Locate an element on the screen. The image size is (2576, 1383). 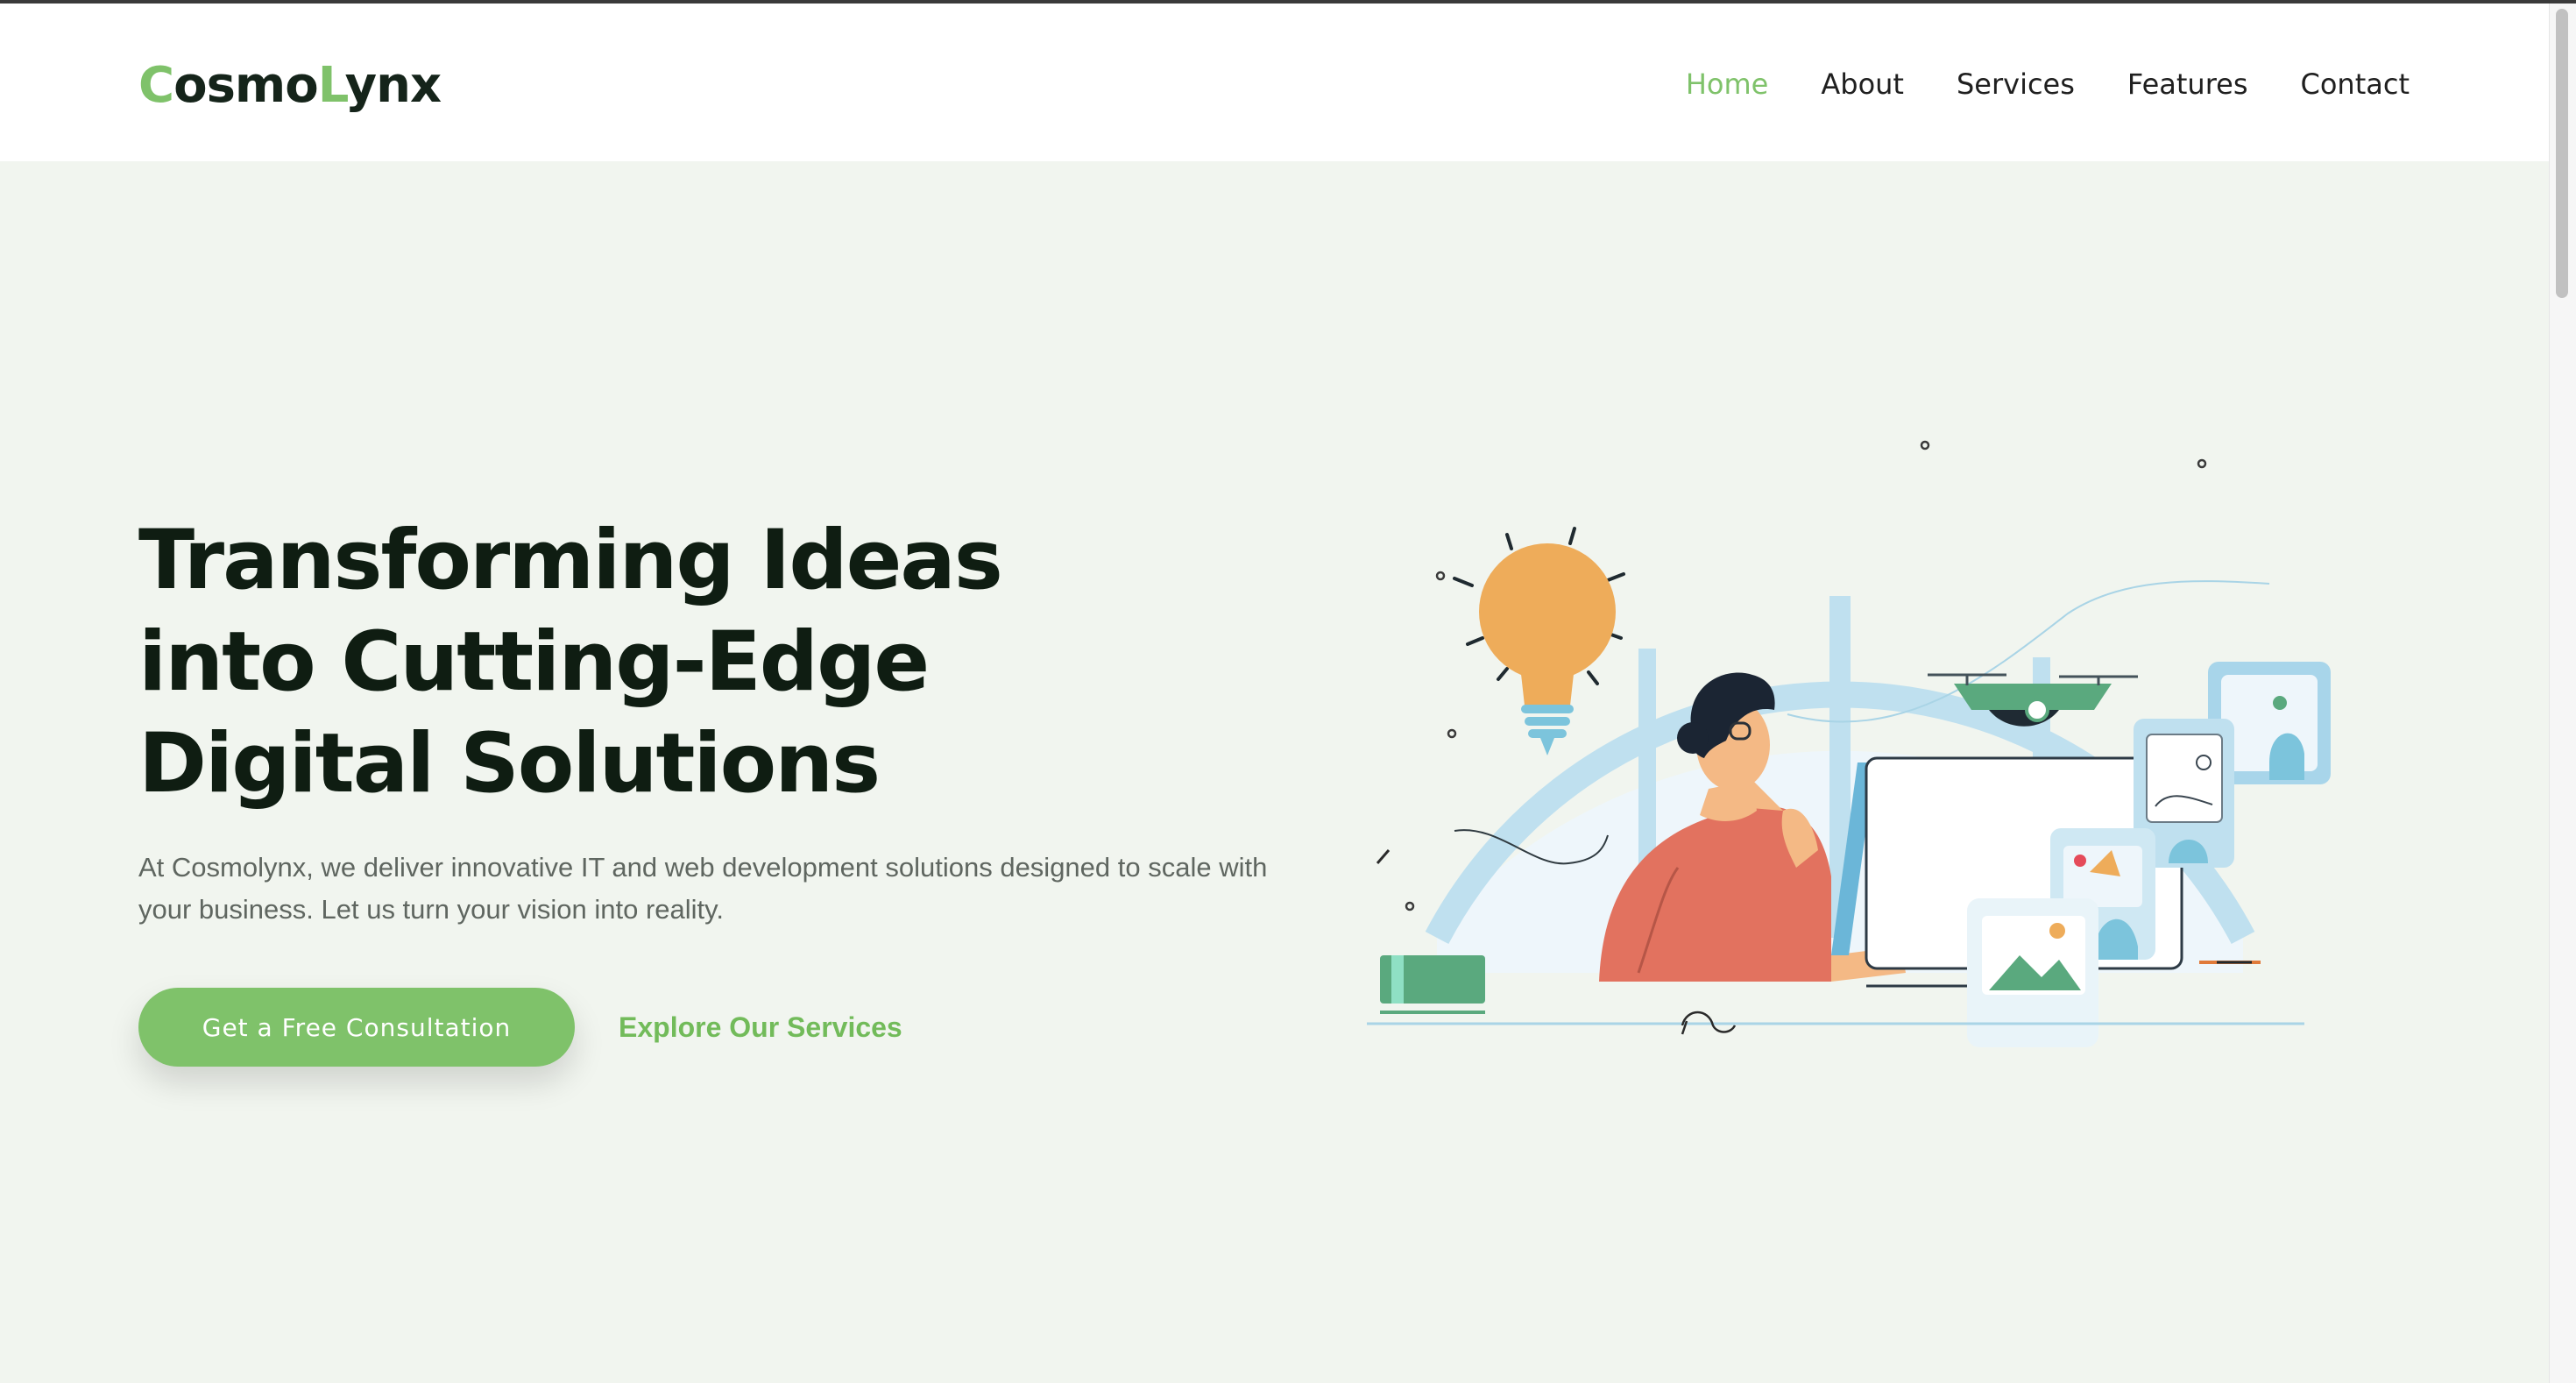
nav-home: Home is located at coordinates (1727, 84).